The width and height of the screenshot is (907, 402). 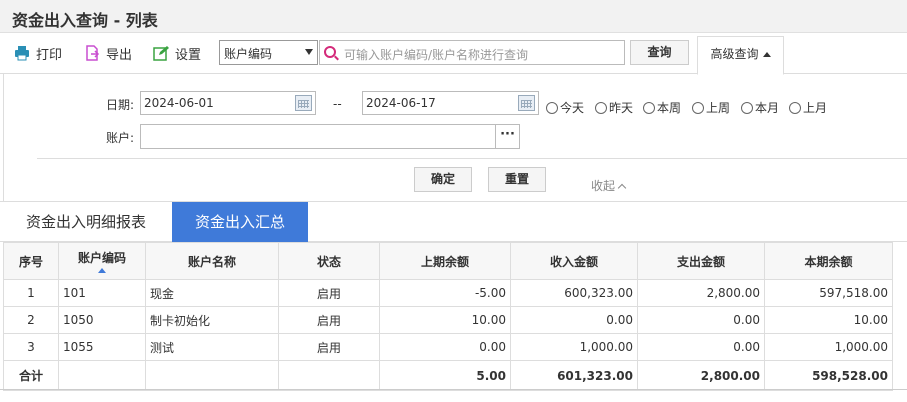 What do you see at coordinates (212, 320) in the screenshot?
I see `table-cell: 制卡初始化` at bounding box center [212, 320].